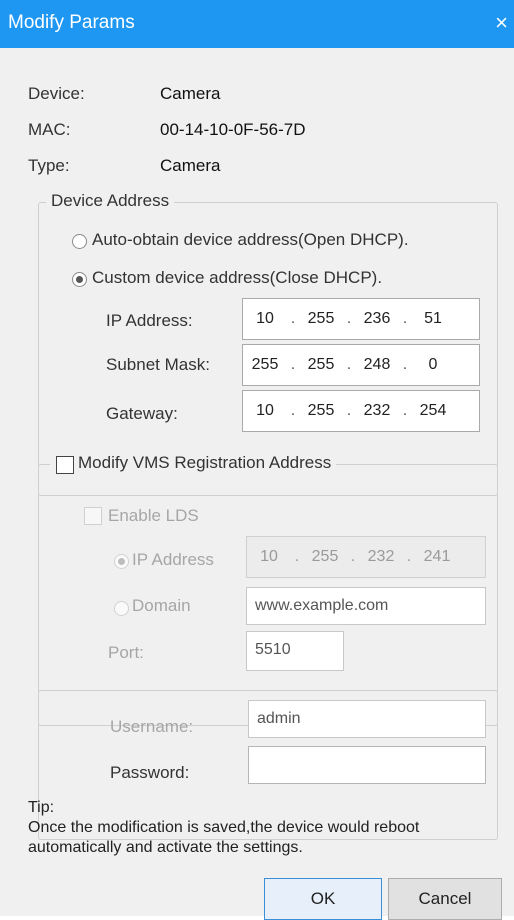 The image size is (514, 920). Describe the element at coordinates (257, 24) in the screenshot. I see `title-bar: Modify Params ×` at that location.